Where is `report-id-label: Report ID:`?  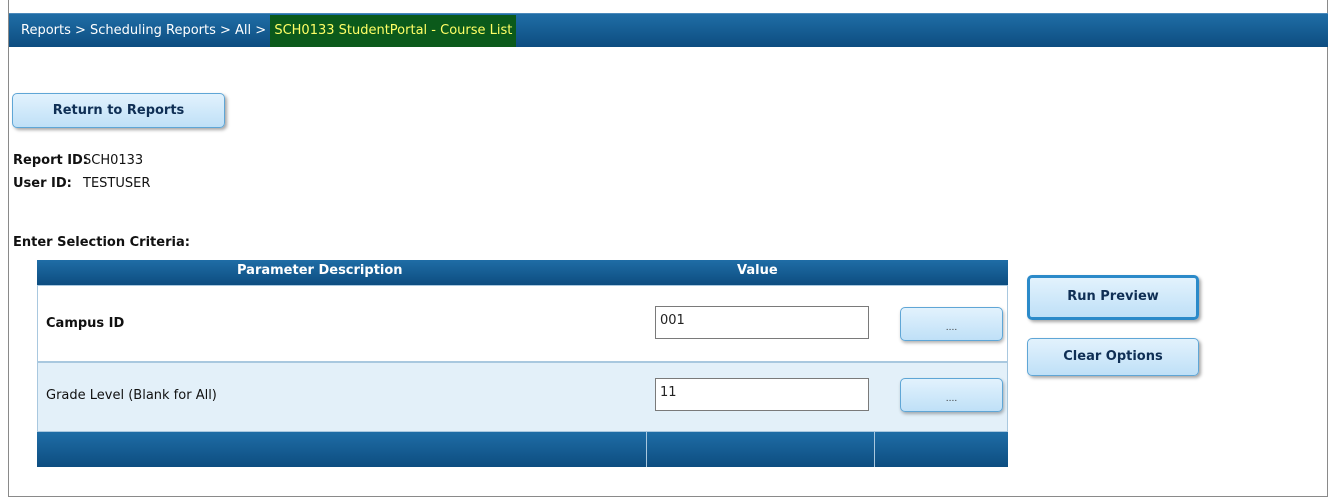
report-id-label: Report ID: is located at coordinates (51, 160).